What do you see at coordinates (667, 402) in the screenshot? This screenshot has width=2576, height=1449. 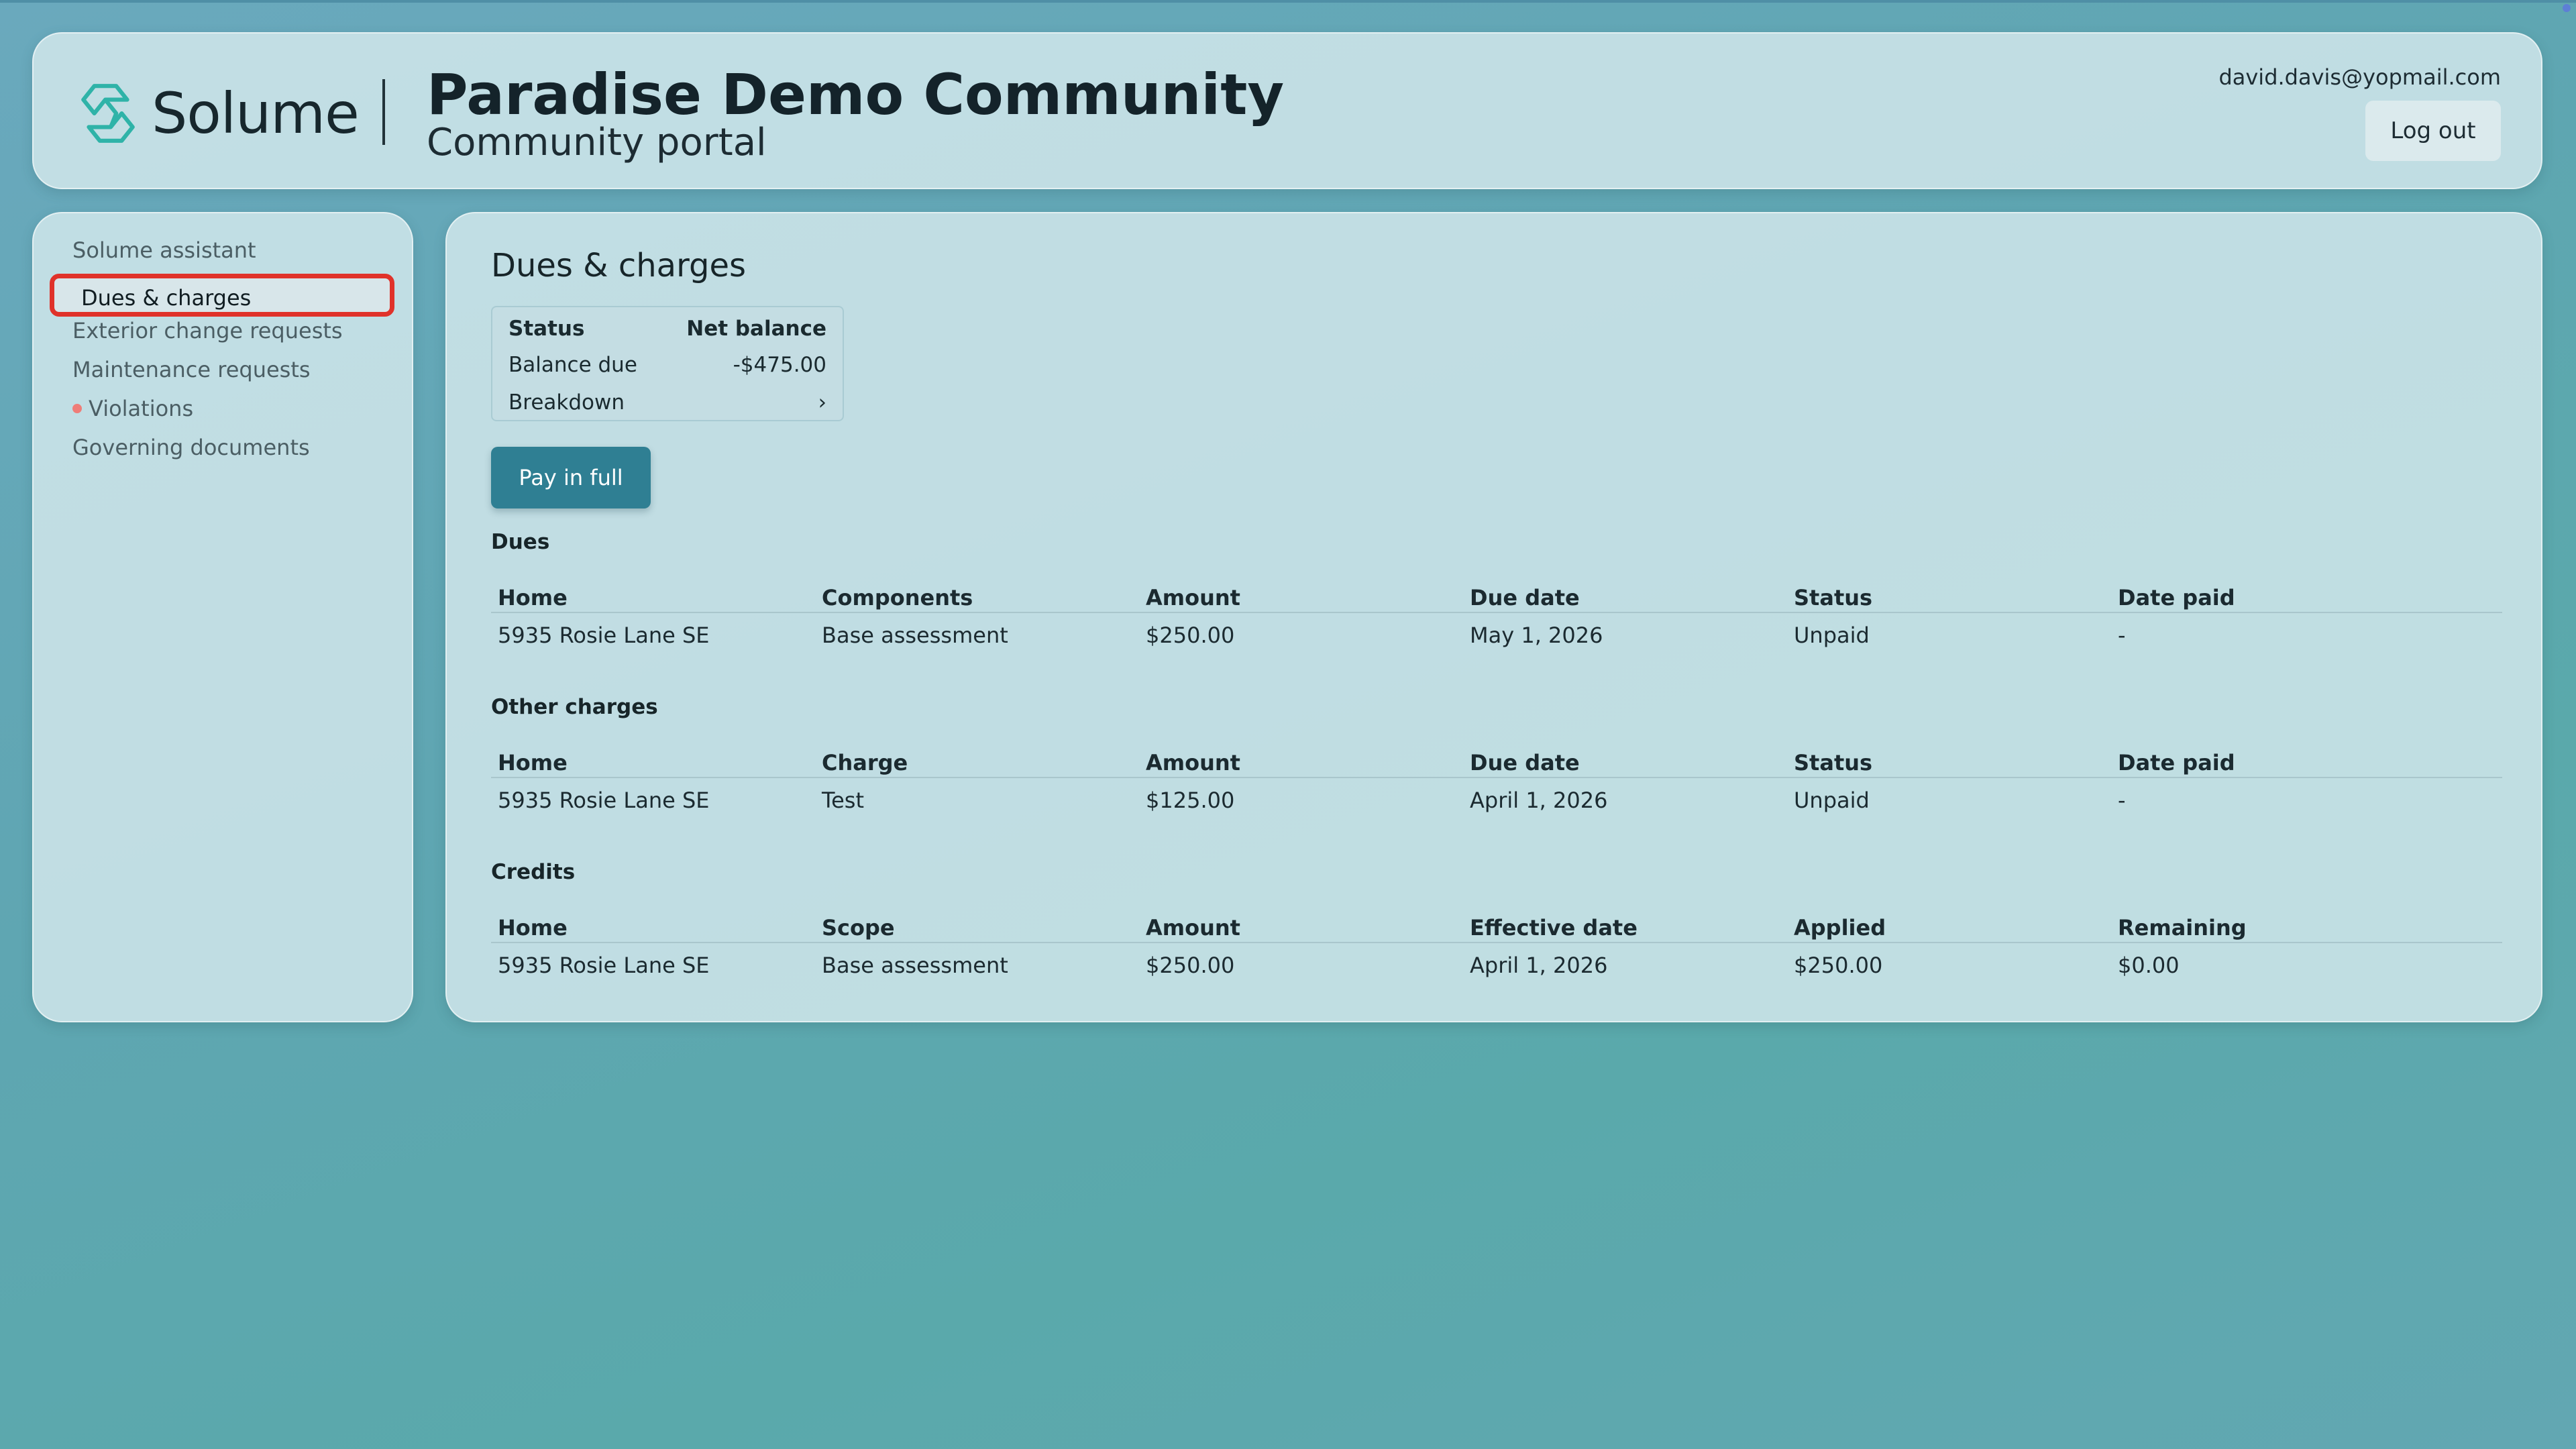 I see `breakdown-toggle: Breakdown ›` at bounding box center [667, 402].